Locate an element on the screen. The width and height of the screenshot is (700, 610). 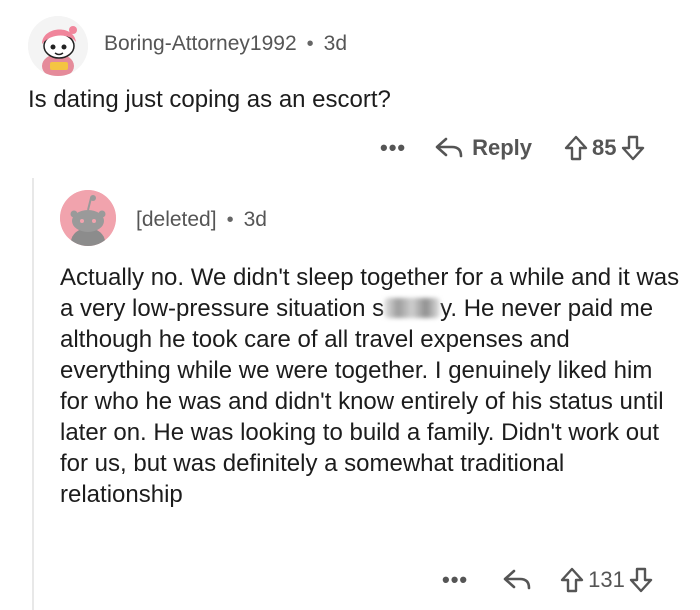
reply-username: [deleted] is located at coordinates (176, 219).